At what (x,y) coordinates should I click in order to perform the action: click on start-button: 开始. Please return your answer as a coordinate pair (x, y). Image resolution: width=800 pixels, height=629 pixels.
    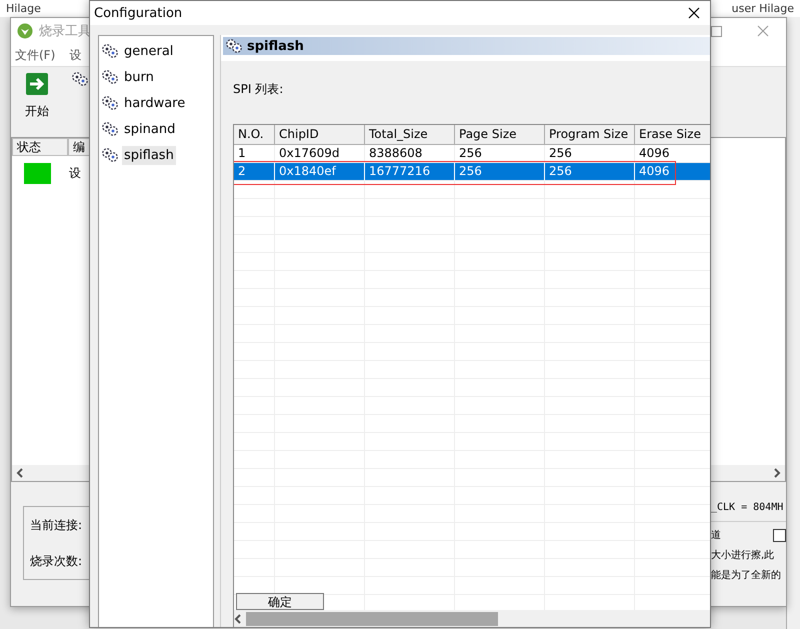
    Looking at the image, I should click on (37, 96).